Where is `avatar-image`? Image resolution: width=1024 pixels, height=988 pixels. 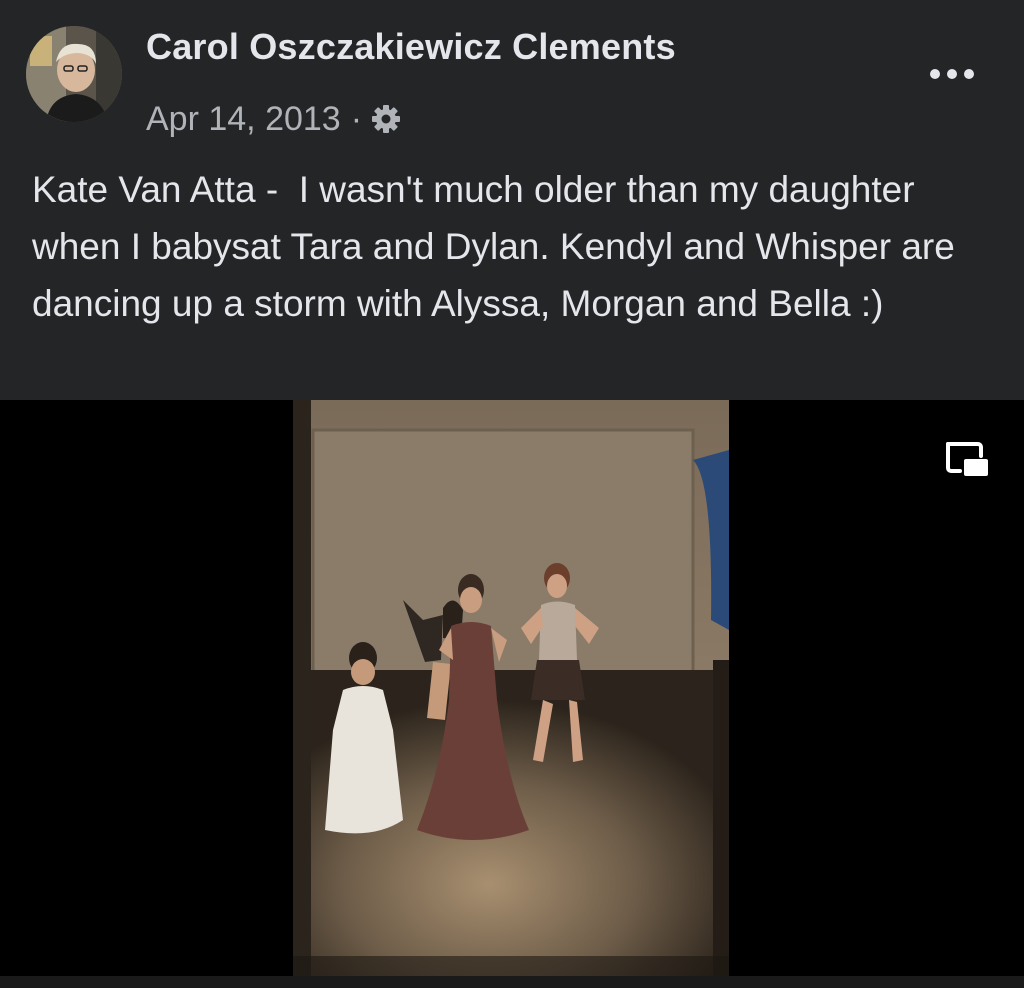
avatar-image is located at coordinates (74, 74).